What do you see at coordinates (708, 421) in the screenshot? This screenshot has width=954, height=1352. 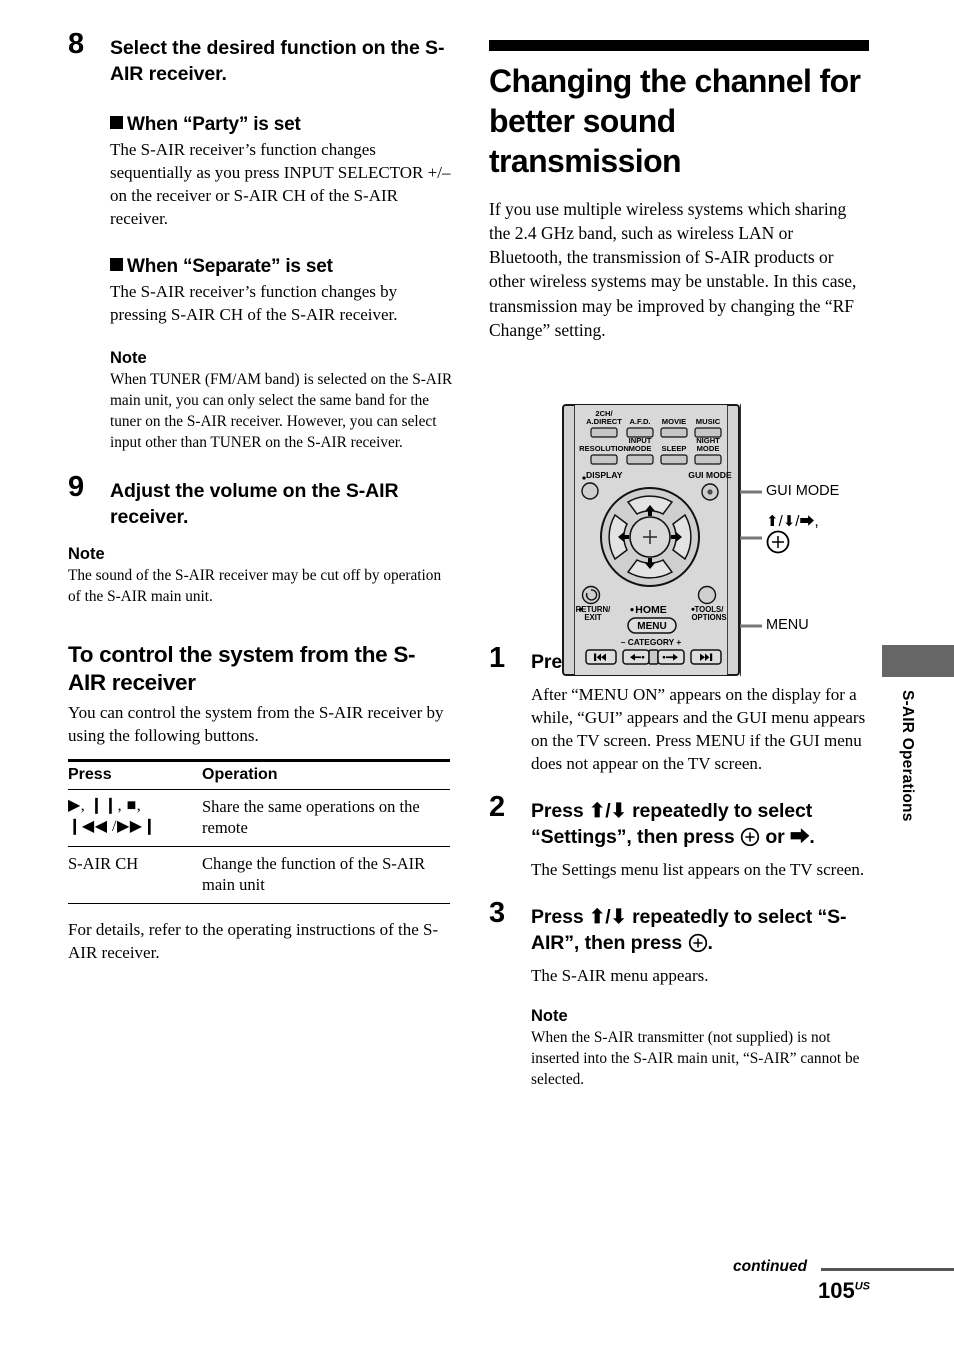 I see `btn-label-music: MUSIC` at bounding box center [708, 421].